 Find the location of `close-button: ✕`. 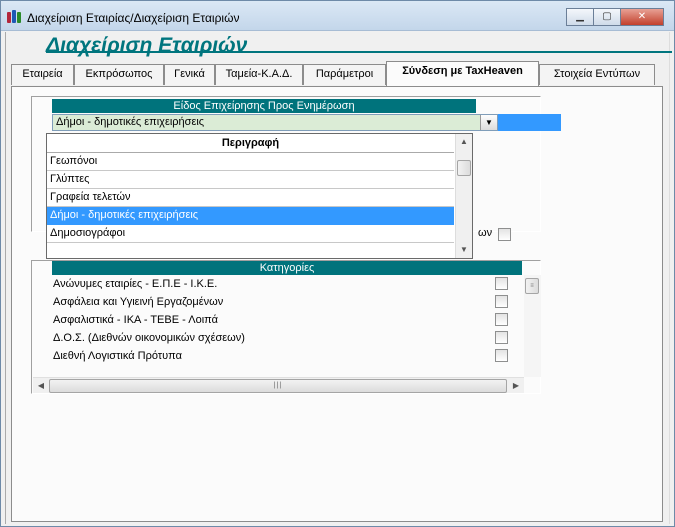

close-button: ✕ is located at coordinates (642, 17).